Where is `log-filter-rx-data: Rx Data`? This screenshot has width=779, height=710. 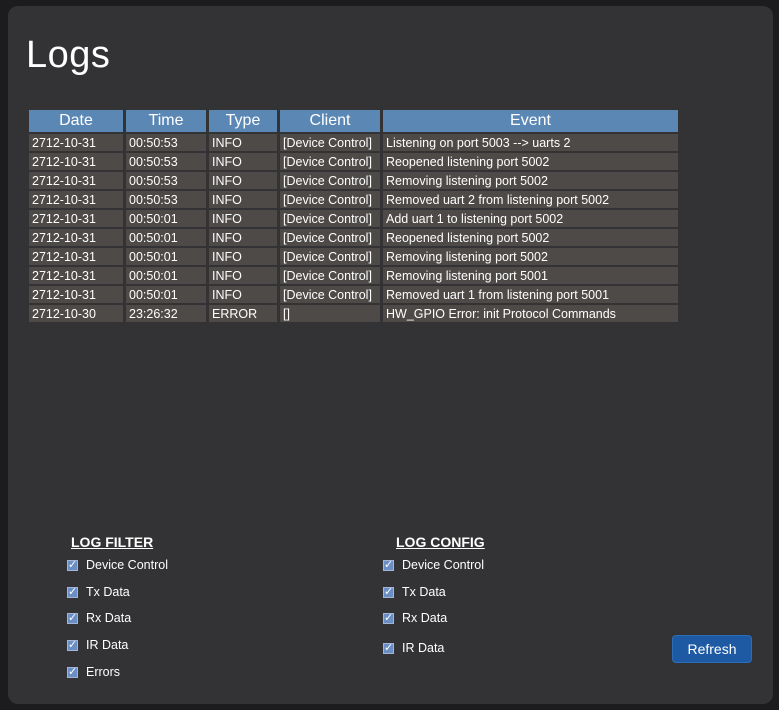 log-filter-rx-data: Rx Data is located at coordinates (99, 618).